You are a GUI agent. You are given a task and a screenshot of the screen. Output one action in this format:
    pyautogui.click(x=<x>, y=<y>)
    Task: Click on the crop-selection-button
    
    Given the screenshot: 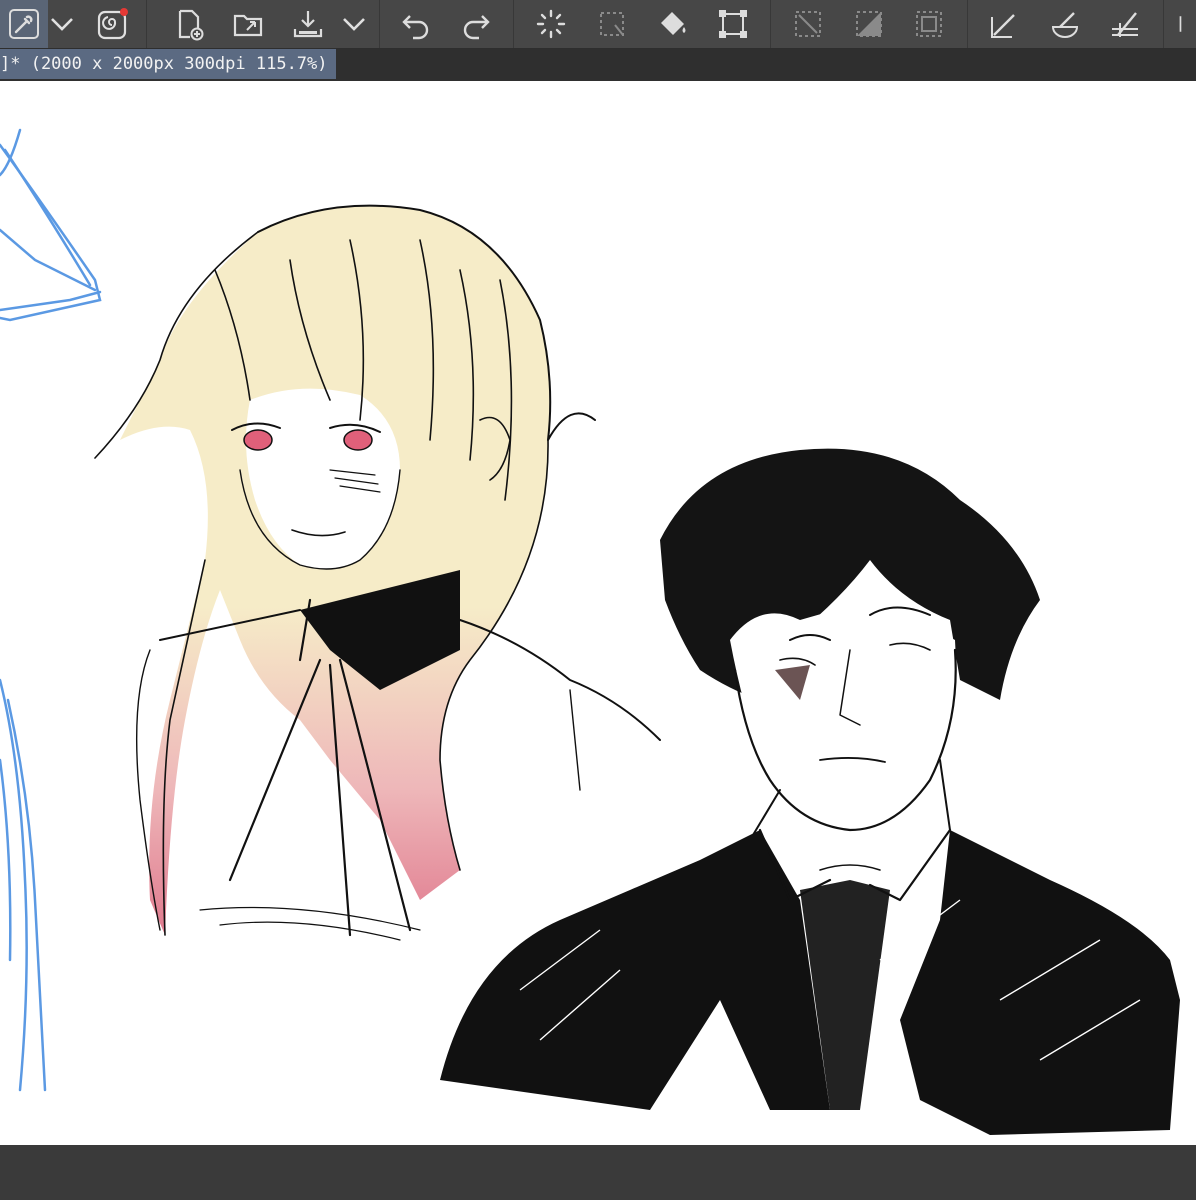 What is the action you would take?
    pyautogui.click(x=929, y=24)
    